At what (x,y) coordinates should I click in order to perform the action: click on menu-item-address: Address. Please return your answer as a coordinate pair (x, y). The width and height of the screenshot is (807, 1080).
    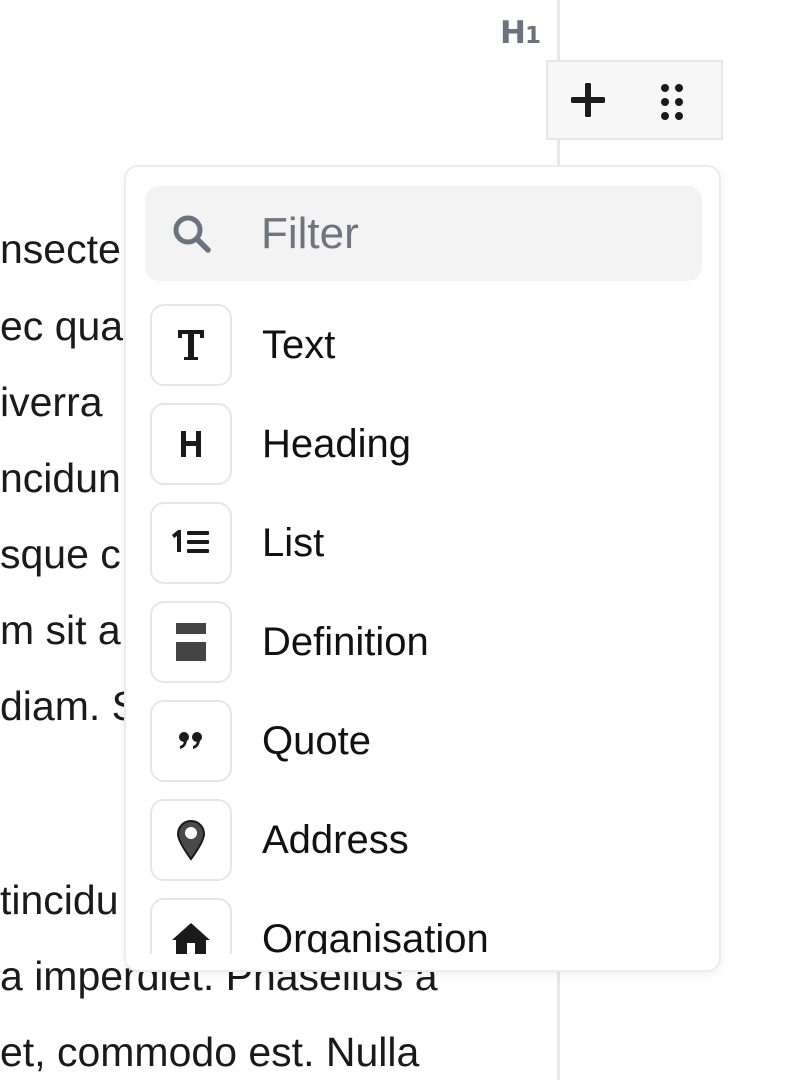
    Looking at the image, I should click on (420, 841).